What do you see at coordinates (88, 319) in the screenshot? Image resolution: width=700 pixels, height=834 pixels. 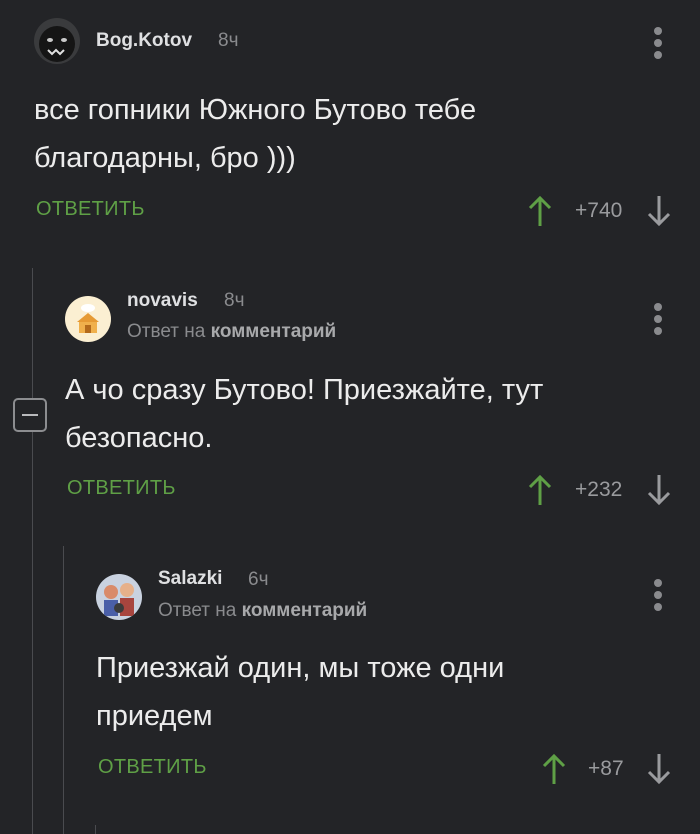 I see `orange-house-avatar` at bounding box center [88, 319].